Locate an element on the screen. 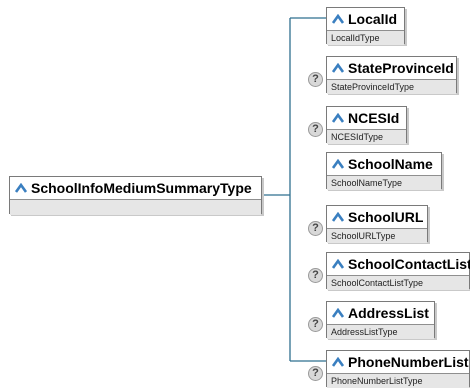  element-box-localid: LocalId LocalIdType is located at coordinates (365, 26).